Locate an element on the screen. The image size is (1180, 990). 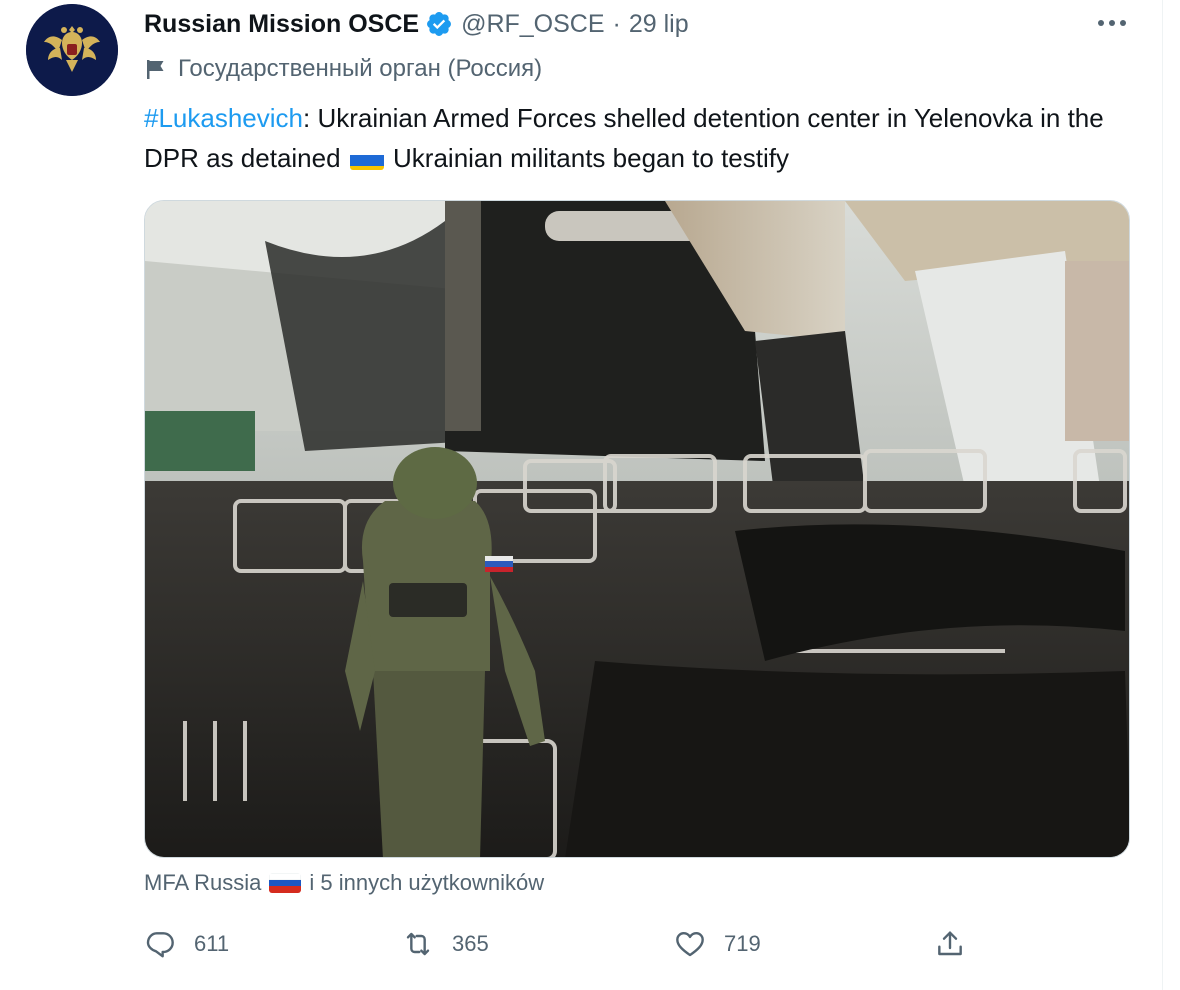
more-button is located at coordinates (1112, 23).